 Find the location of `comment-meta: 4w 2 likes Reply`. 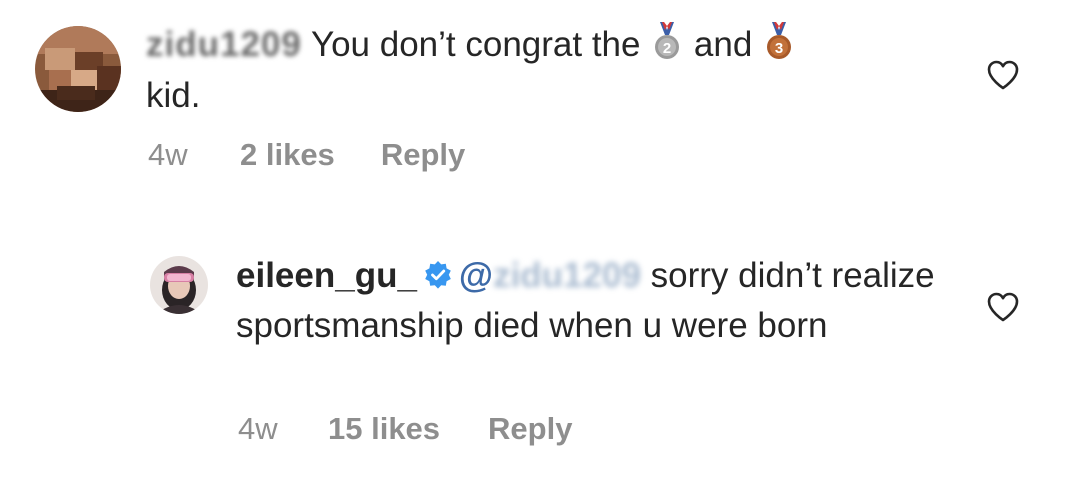

comment-meta: 4w 2 likes Reply is located at coordinates (306, 155).